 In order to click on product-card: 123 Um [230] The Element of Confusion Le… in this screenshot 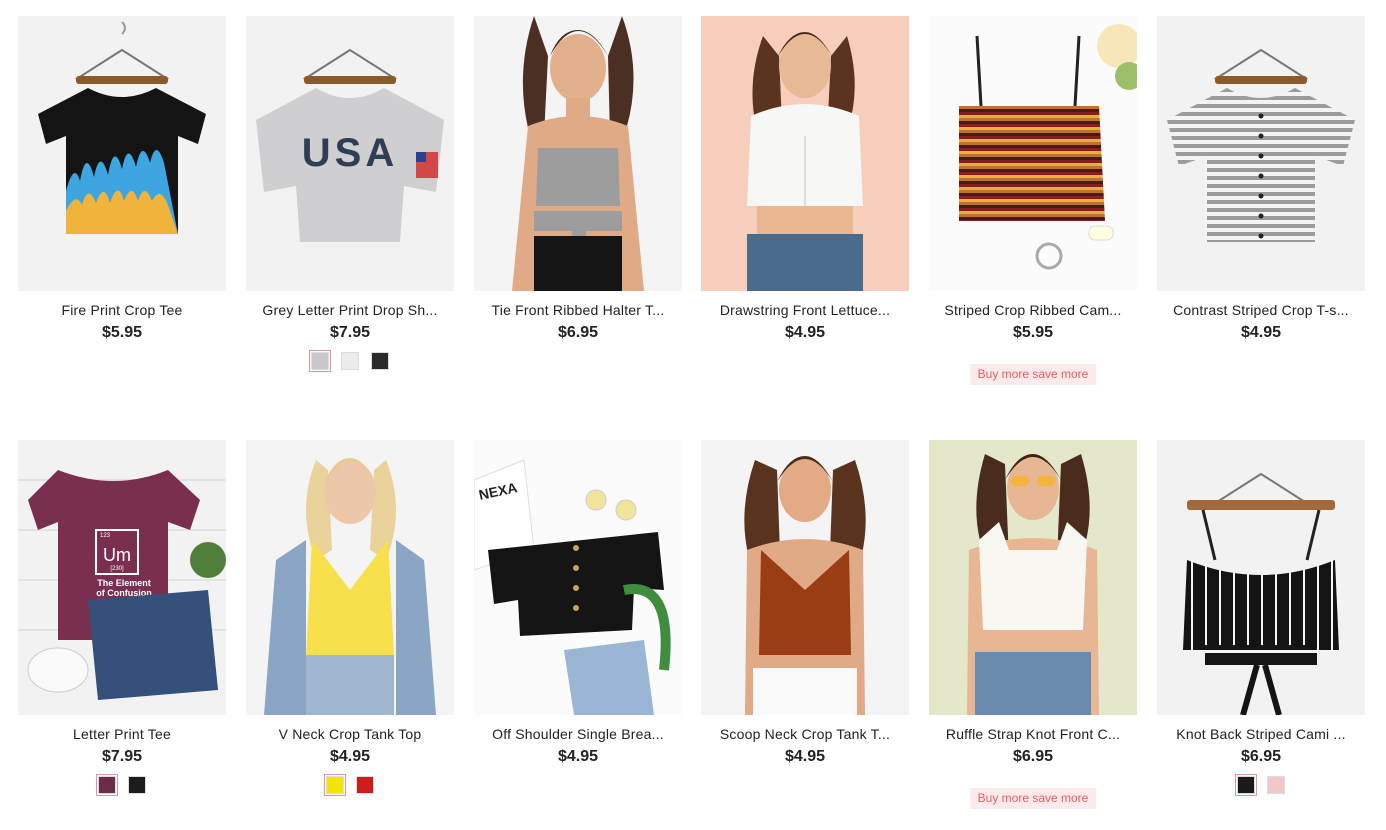, I will do `click(122, 635)`.